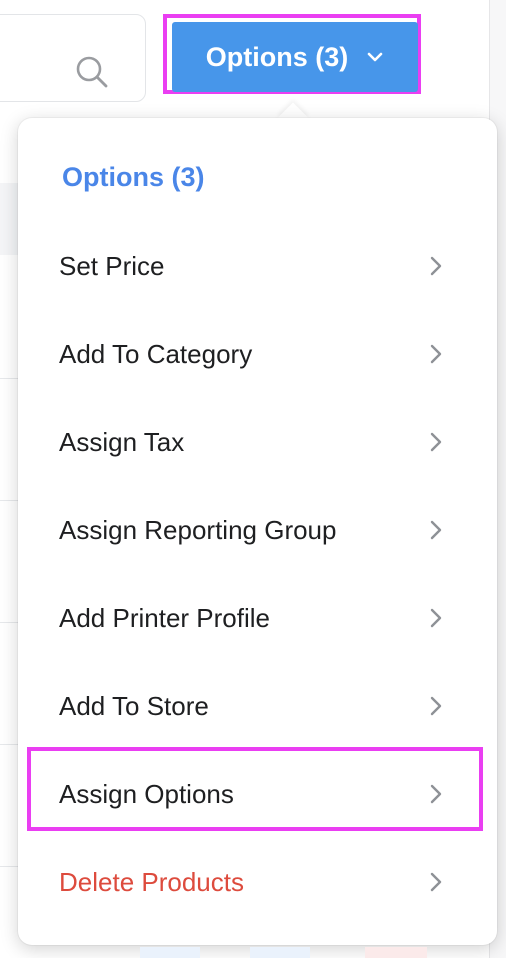 This screenshot has height=958, width=506. I want to click on chevron-down-icon, so click(375, 57).